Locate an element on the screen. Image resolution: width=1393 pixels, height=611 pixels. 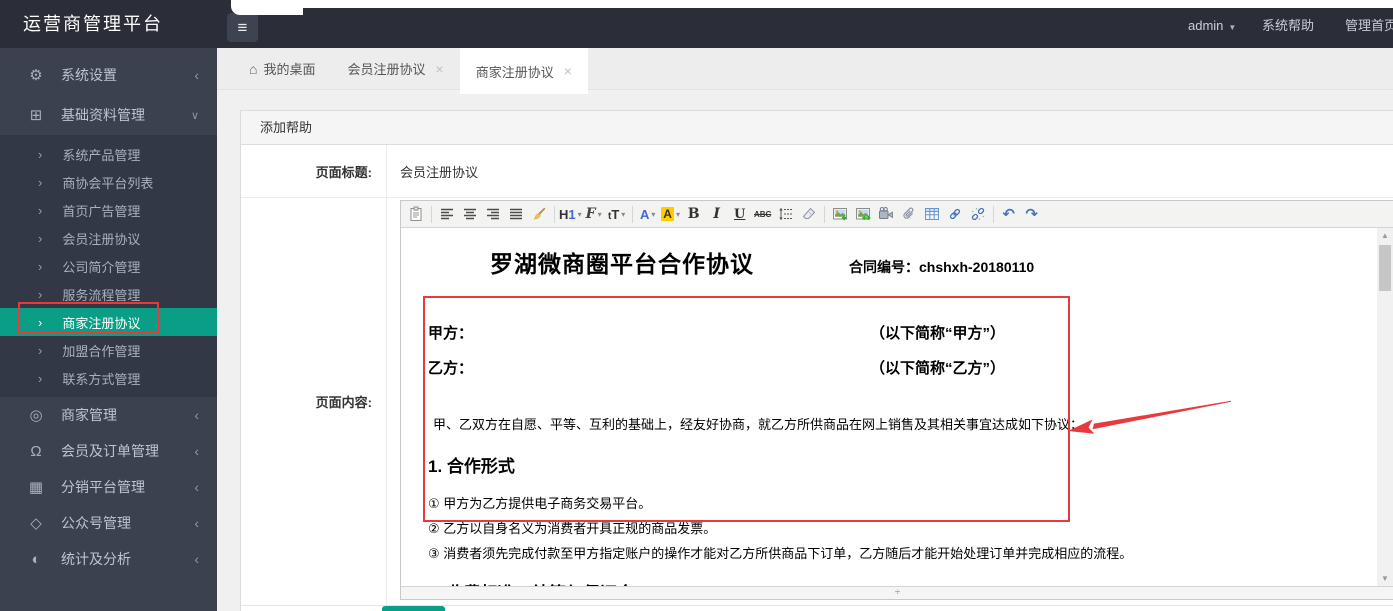
heading-select: H1 ▾ is located at coordinates (570, 214).